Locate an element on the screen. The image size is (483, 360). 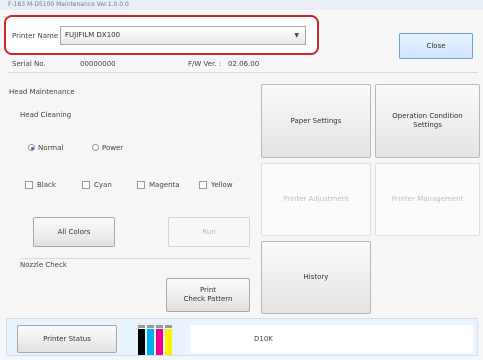
section-divider is located at coordinates (135, 258).